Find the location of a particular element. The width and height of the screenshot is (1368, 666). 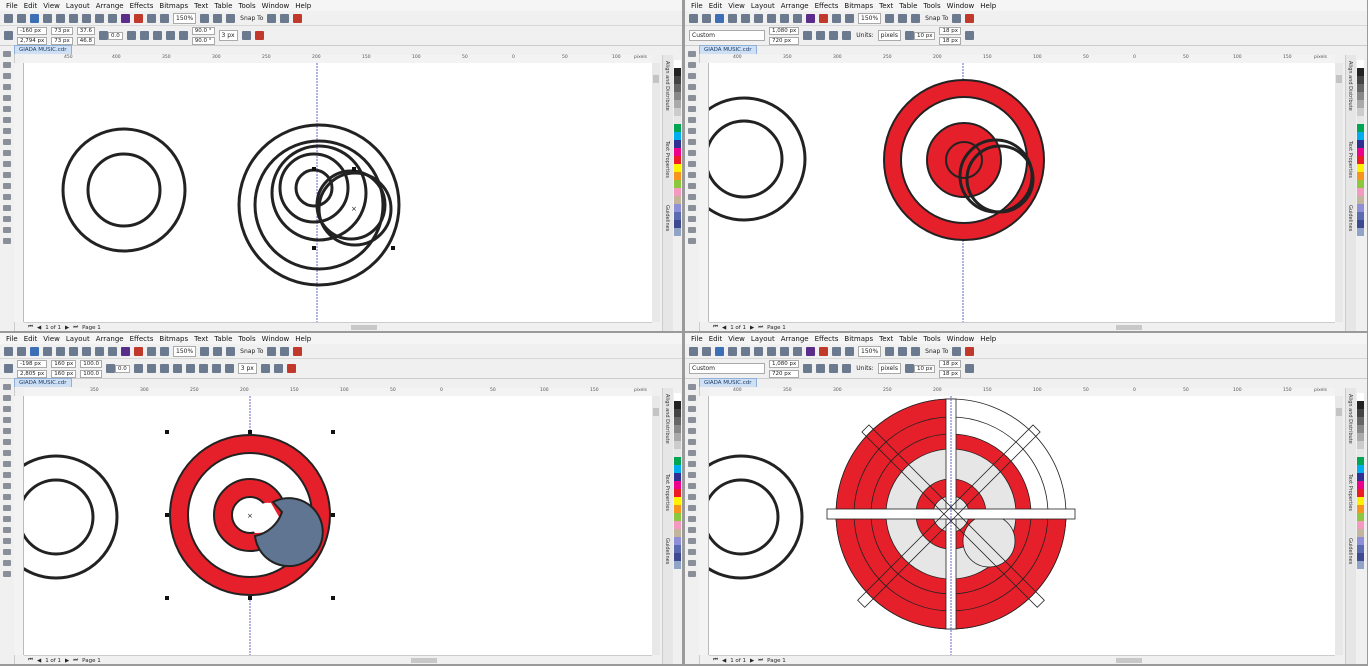

portrait-icon is located at coordinates (808, 368).